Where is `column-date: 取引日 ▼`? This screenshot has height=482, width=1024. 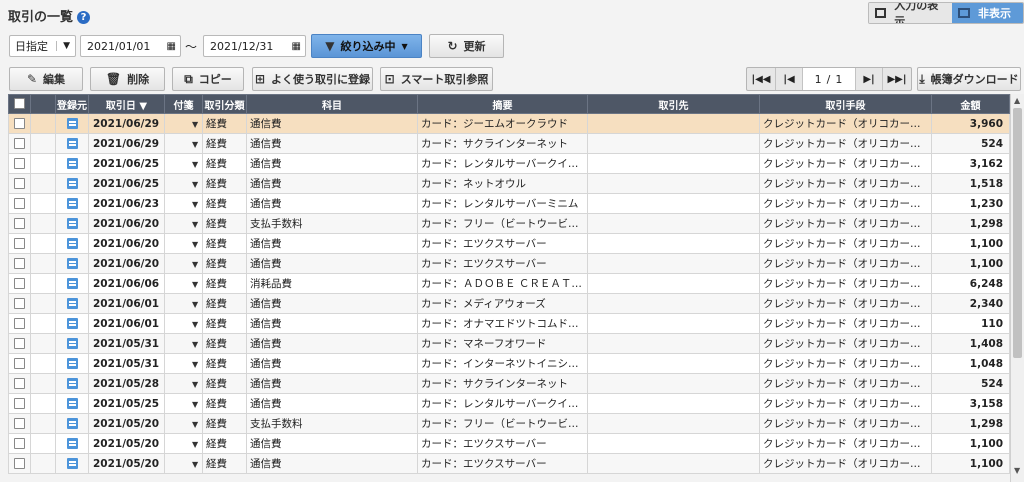 column-date: 取引日 ▼ is located at coordinates (126, 104).